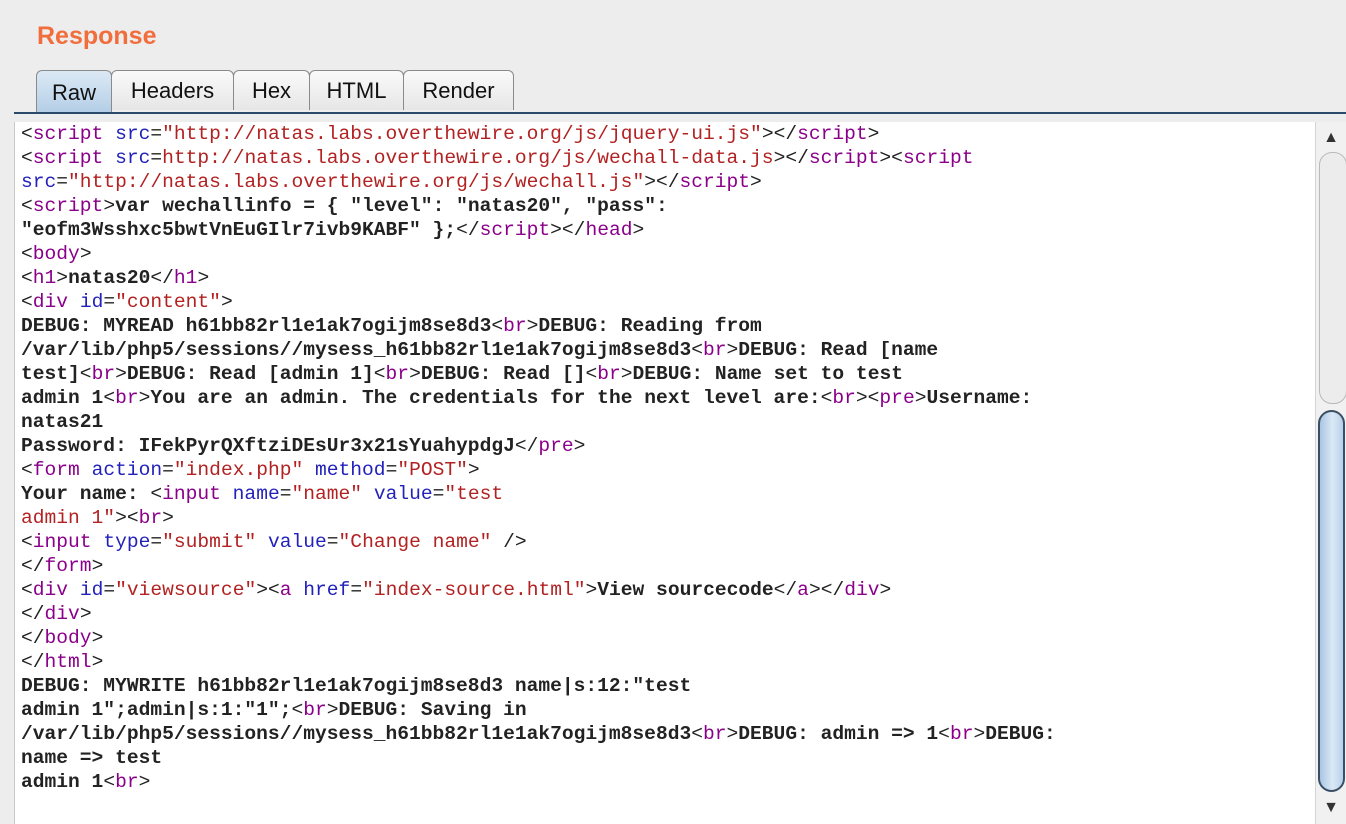 This screenshot has height=824, width=1346. What do you see at coordinates (50, 374) in the screenshot?
I see `code-token: test]` at bounding box center [50, 374].